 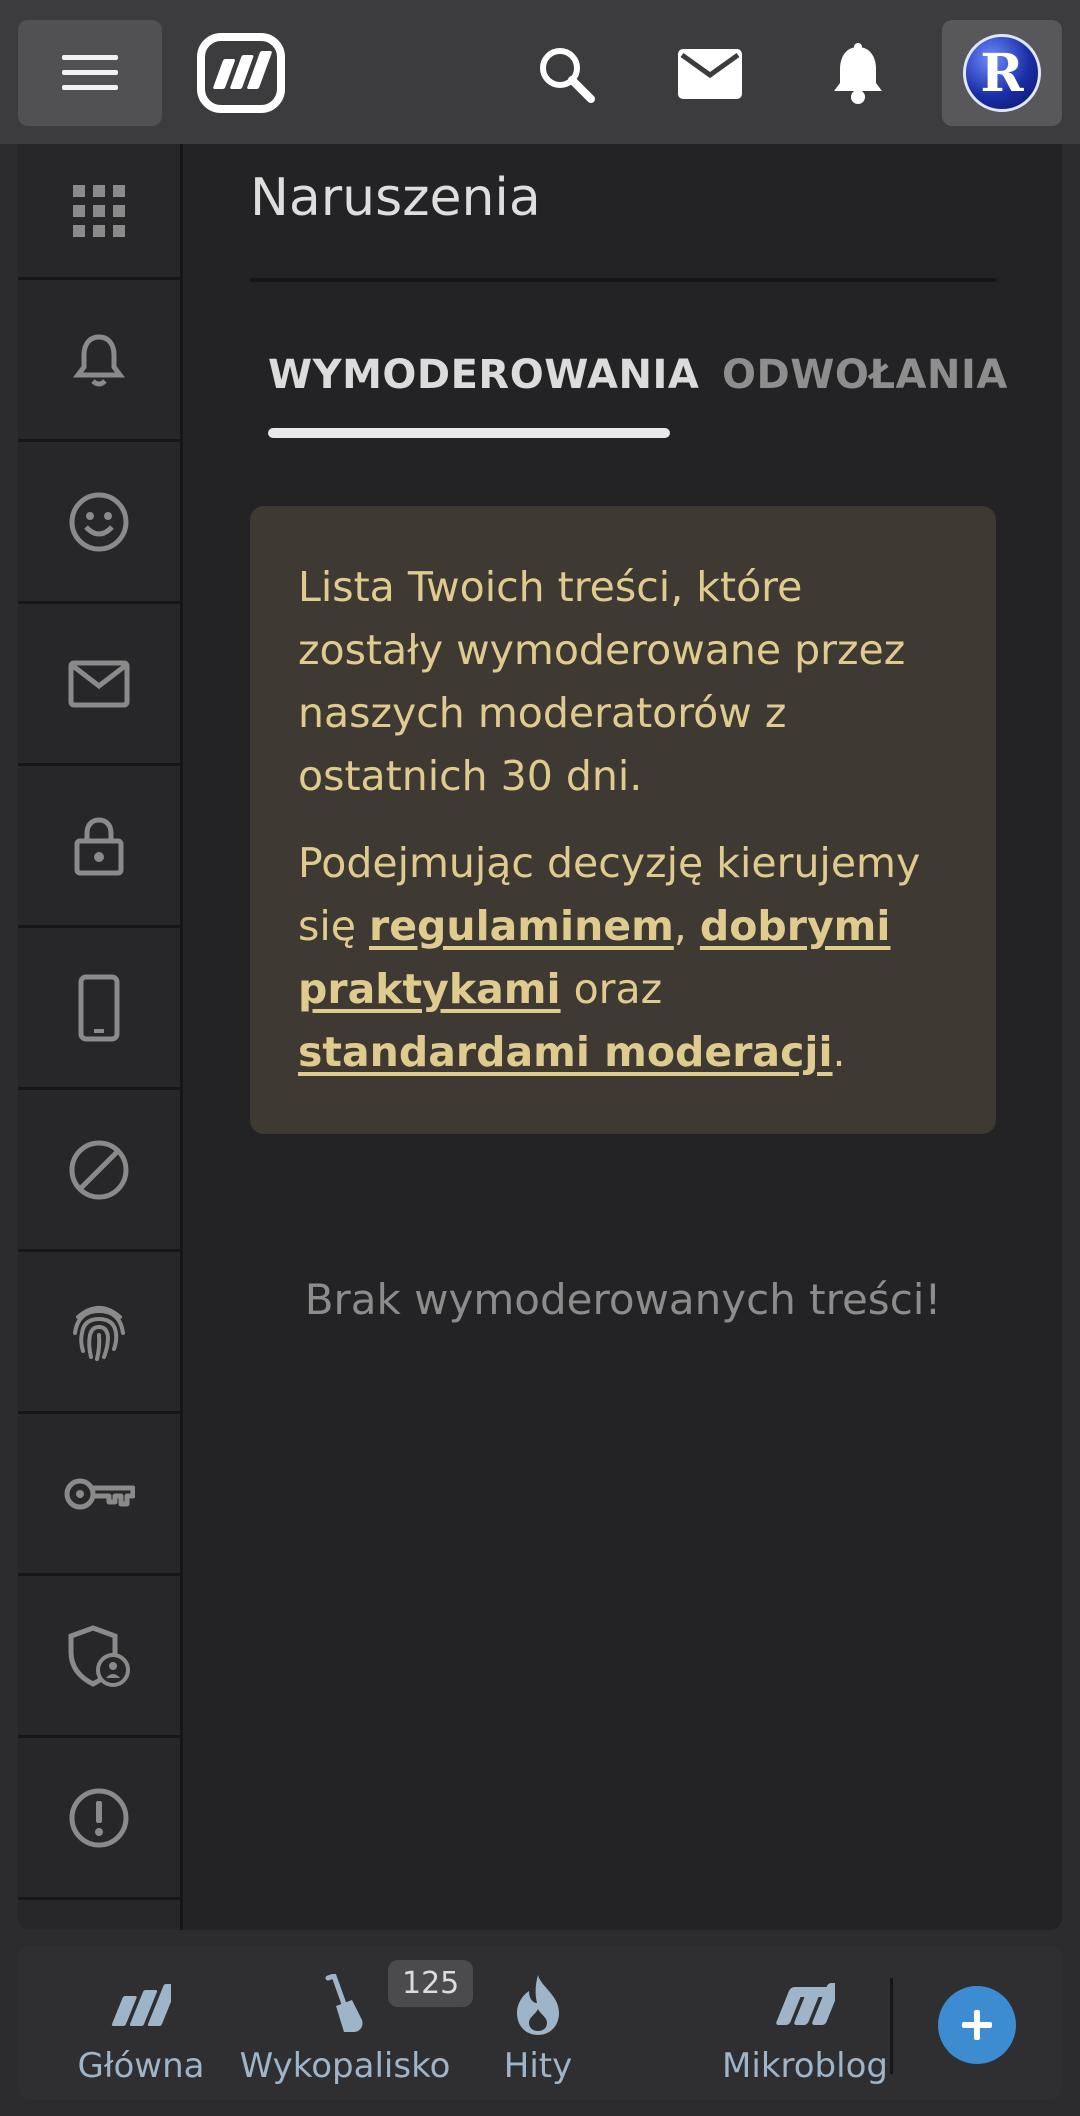 I want to click on active-tab-indicator, so click(x=469, y=433).